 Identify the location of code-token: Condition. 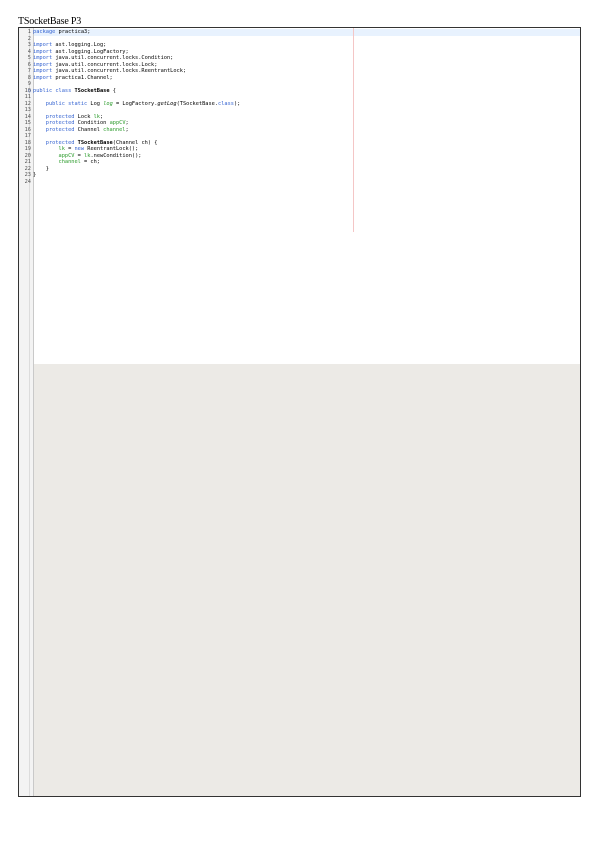
(92, 123).